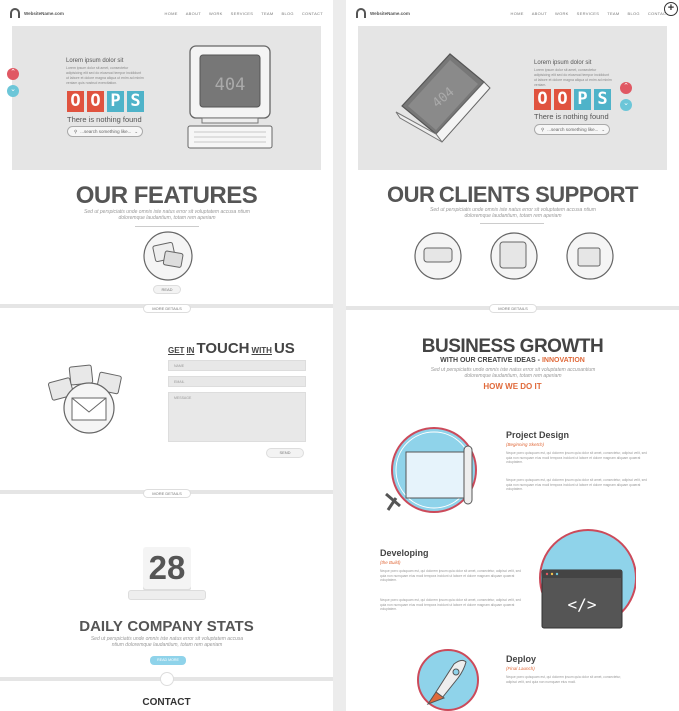  I want to click on nav-contact: CONTACT, so click(312, 13).